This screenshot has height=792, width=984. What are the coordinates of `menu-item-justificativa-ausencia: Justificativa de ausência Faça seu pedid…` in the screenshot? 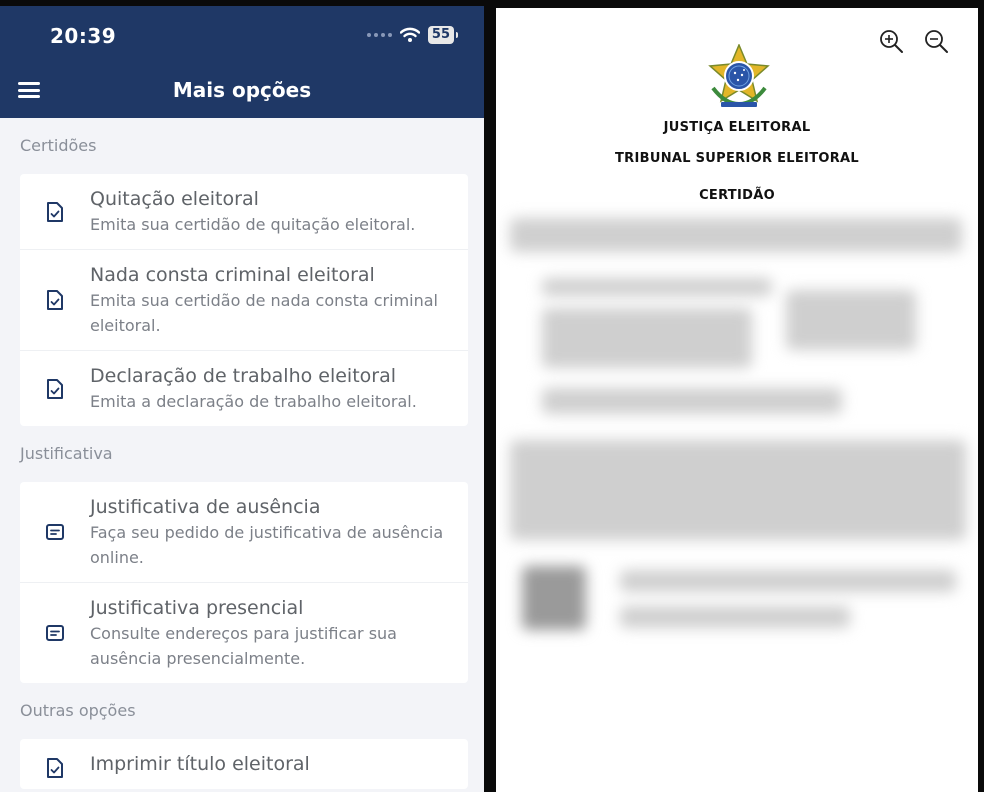 It's located at (244, 532).